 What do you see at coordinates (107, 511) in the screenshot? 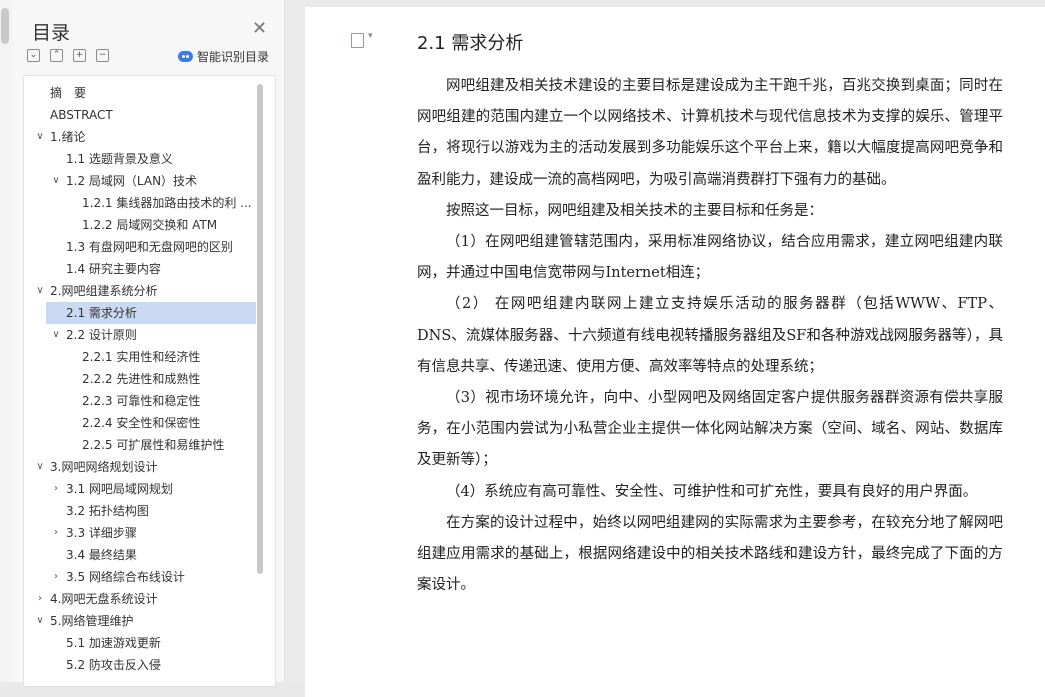
I see `toc-item-label: 3.2 拓扑结构图` at bounding box center [107, 511].